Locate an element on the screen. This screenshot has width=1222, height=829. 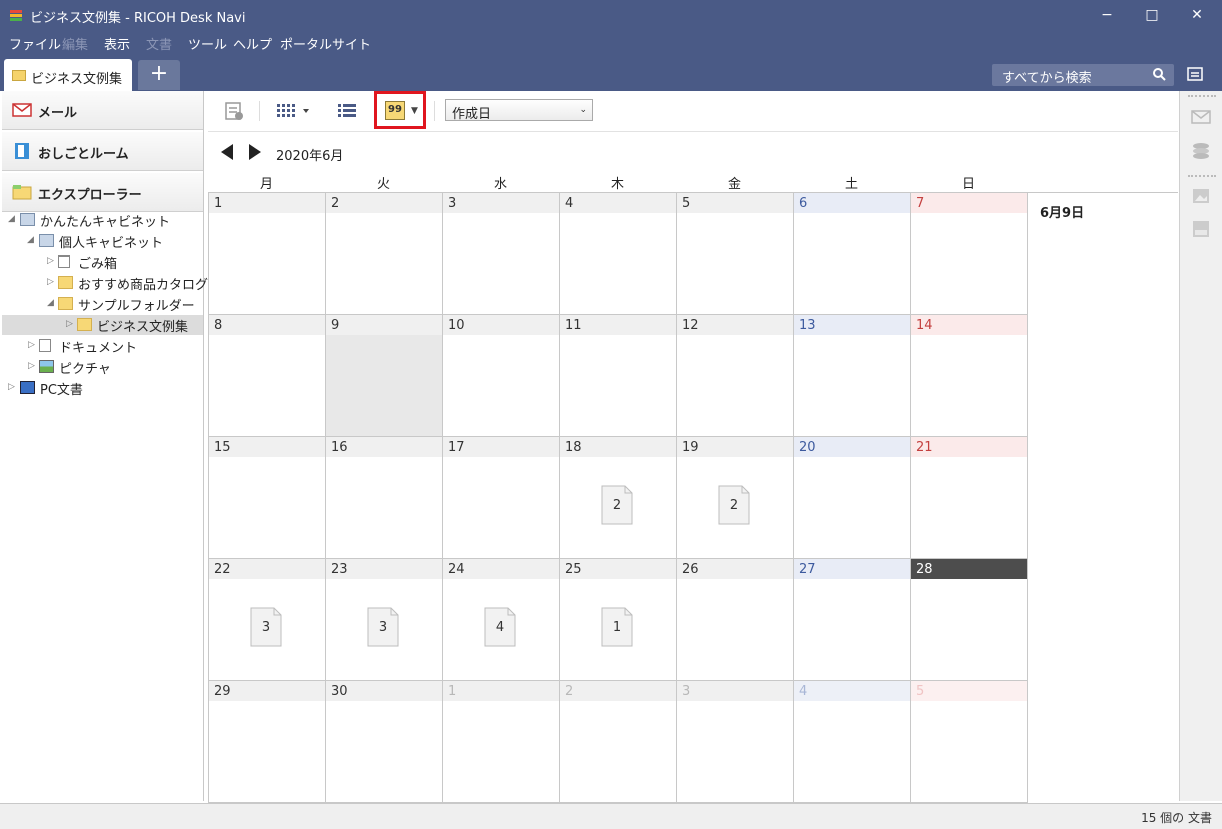
toolbar-divider is located at coordinates (434, 111).